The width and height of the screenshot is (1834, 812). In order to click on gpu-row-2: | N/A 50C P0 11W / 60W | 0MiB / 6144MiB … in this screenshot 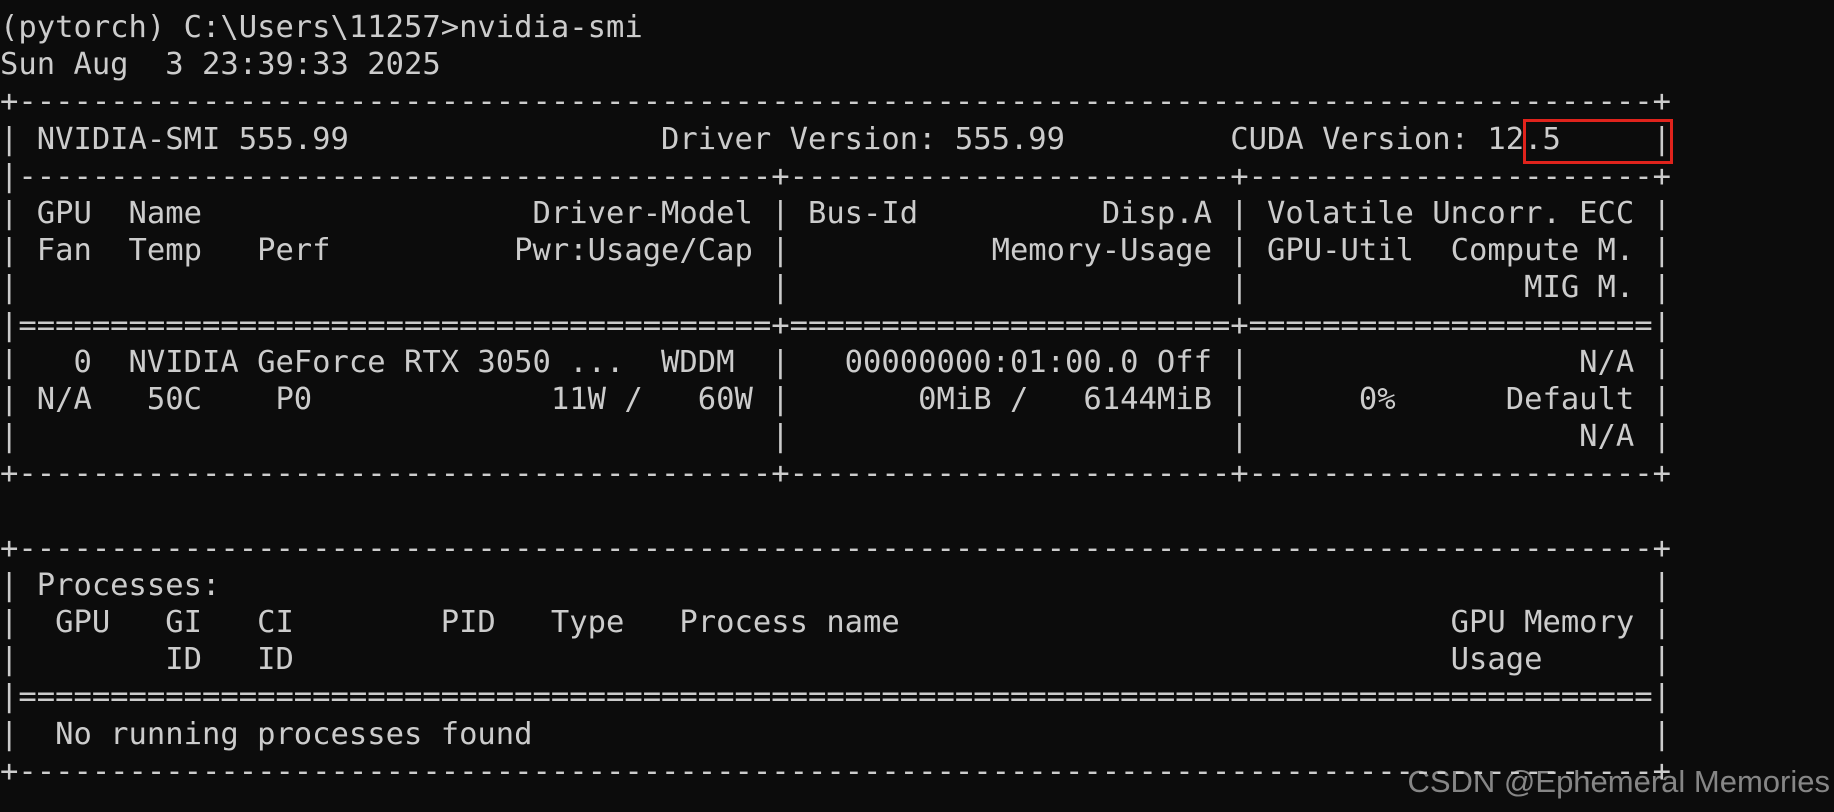, I will do `click(835, 399)`.